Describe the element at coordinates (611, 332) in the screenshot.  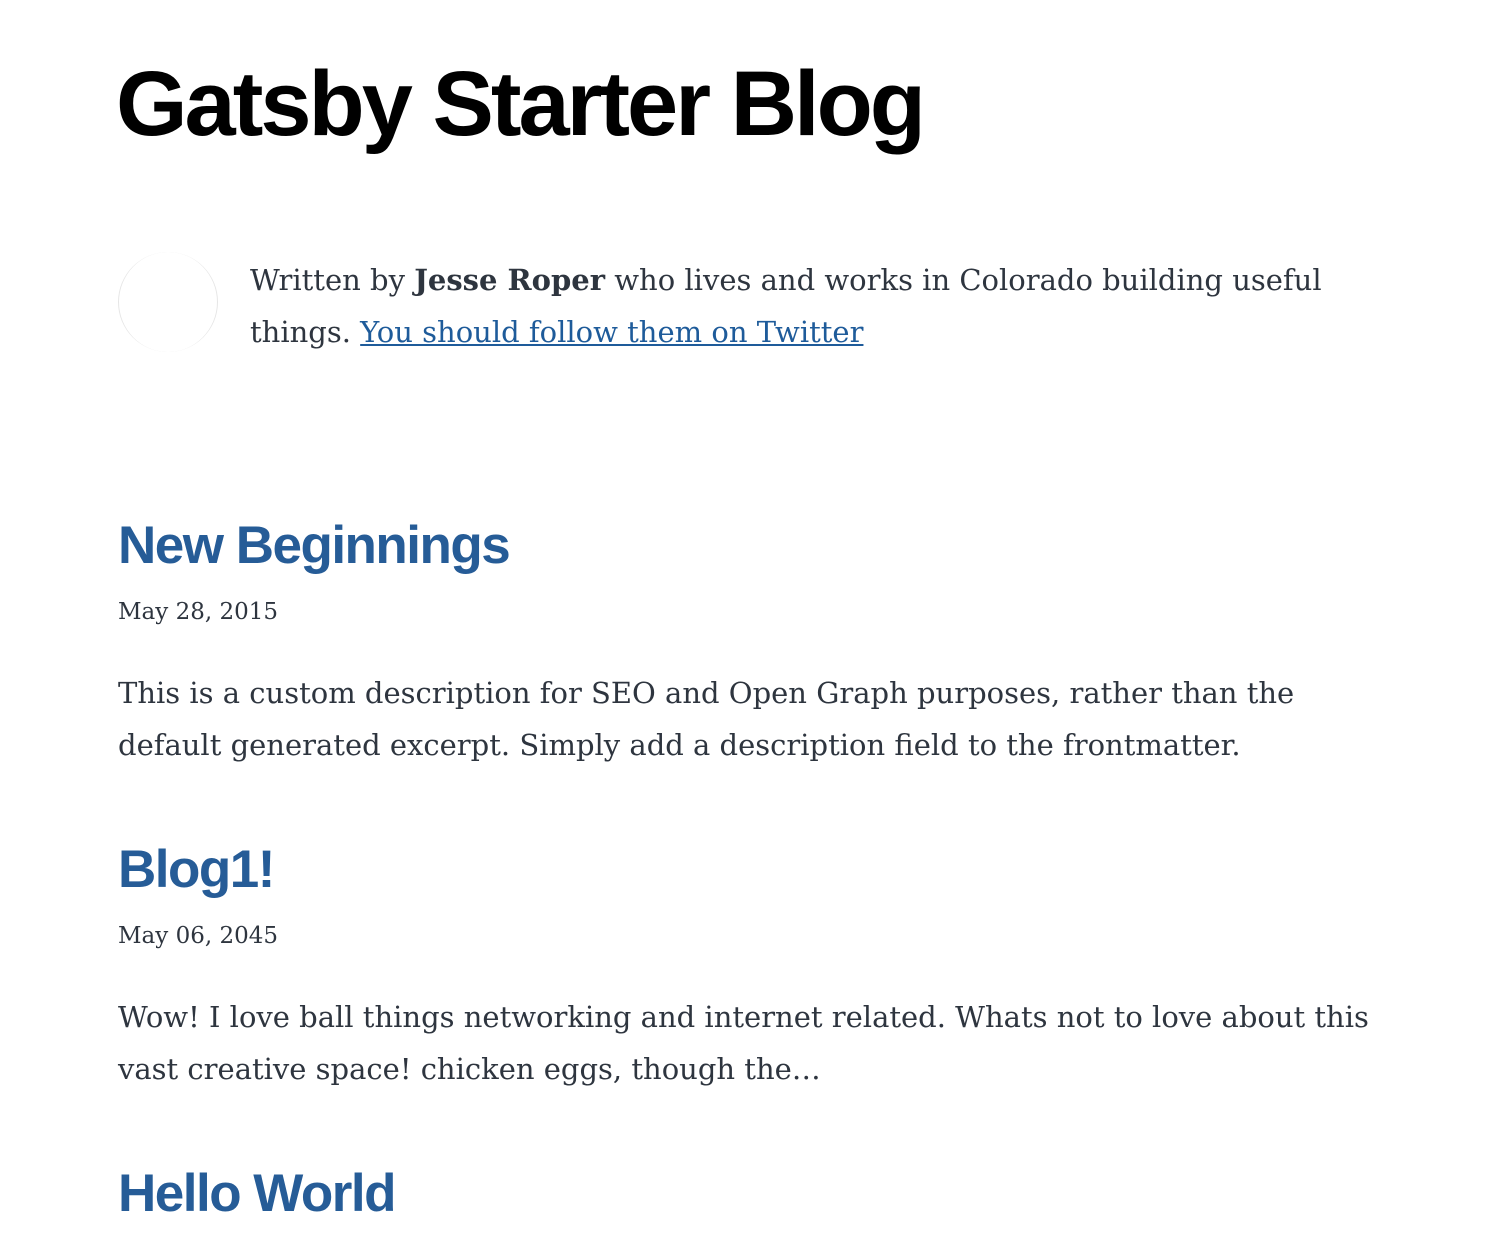
I see `twitter-link: You should follow them on Twitter` at that location.